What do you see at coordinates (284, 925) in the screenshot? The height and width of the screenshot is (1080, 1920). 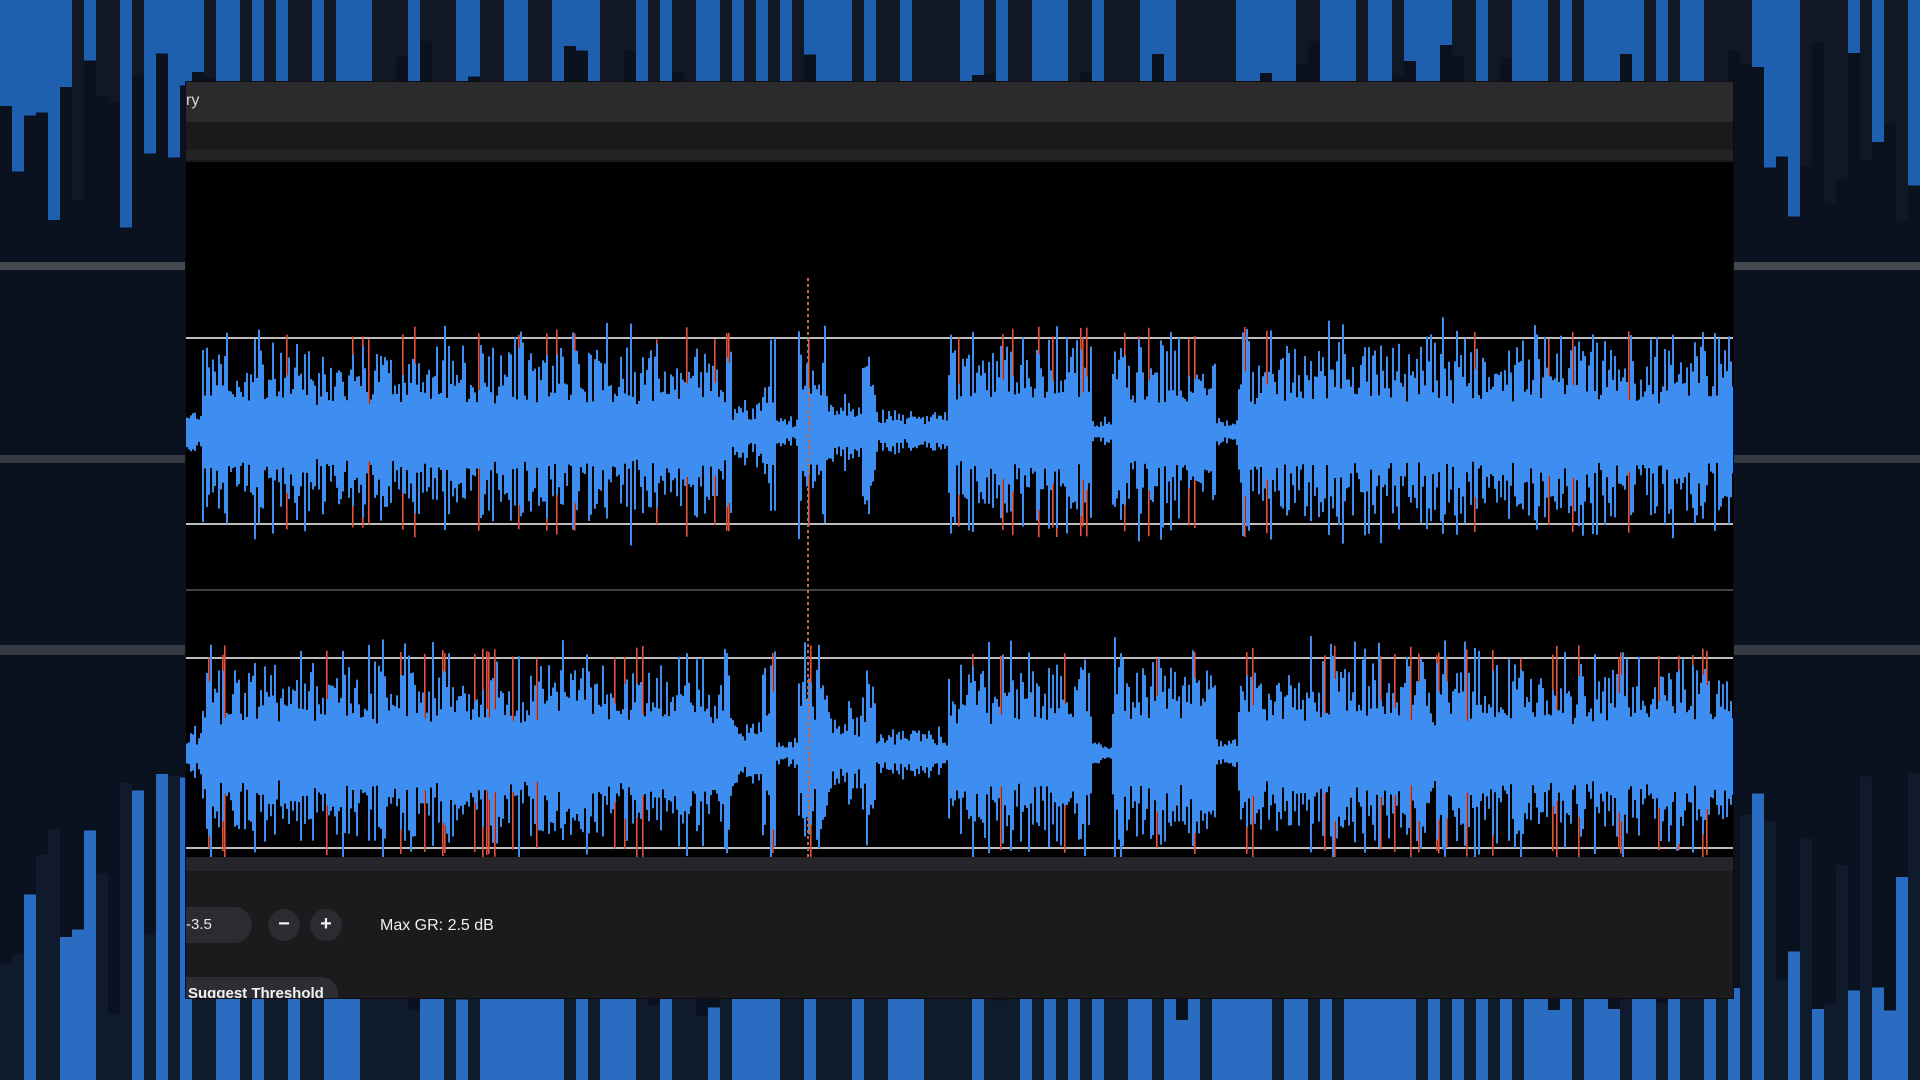 I see `decrease-threshold-button: −` at bounding box center [284, 925].